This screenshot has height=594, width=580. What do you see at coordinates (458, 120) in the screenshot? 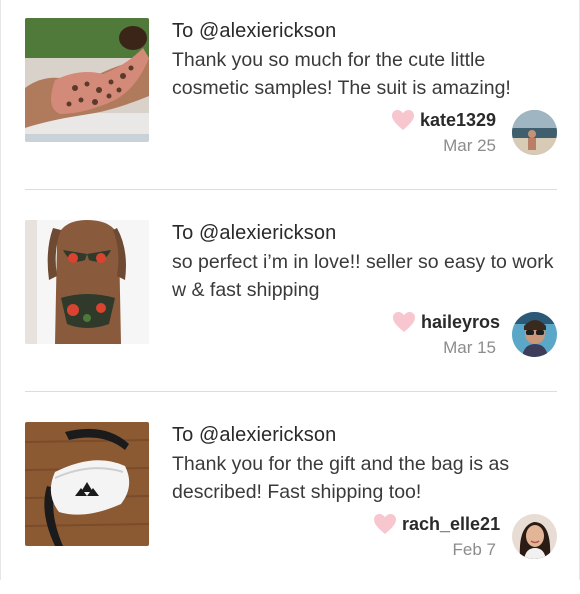
I see `reviewer-username: kate1329` at bounding box center [458, 120].